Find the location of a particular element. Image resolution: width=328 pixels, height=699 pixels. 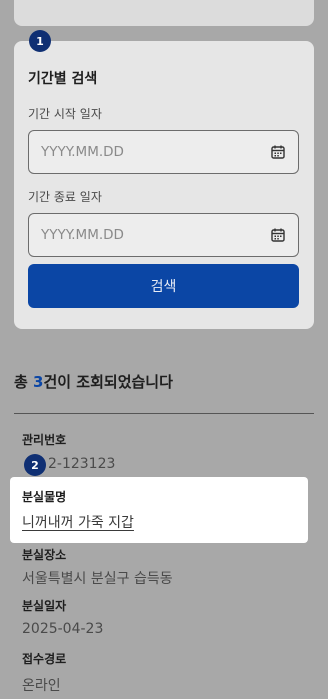

start-date-input: YYYY.MM.DD is located at coordinates (163, 152).